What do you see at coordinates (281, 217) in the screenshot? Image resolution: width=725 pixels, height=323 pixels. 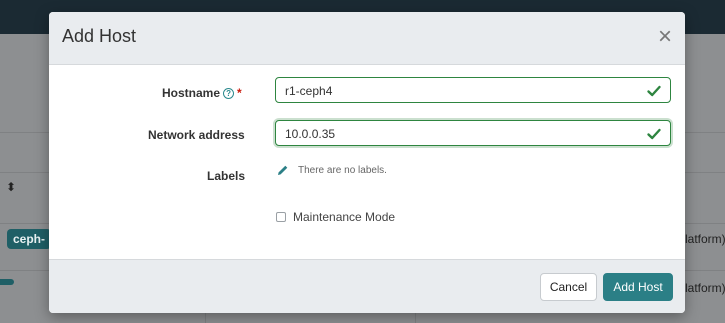 I see `maintenance-mode-checkbox` at bounding box center [281, 217].